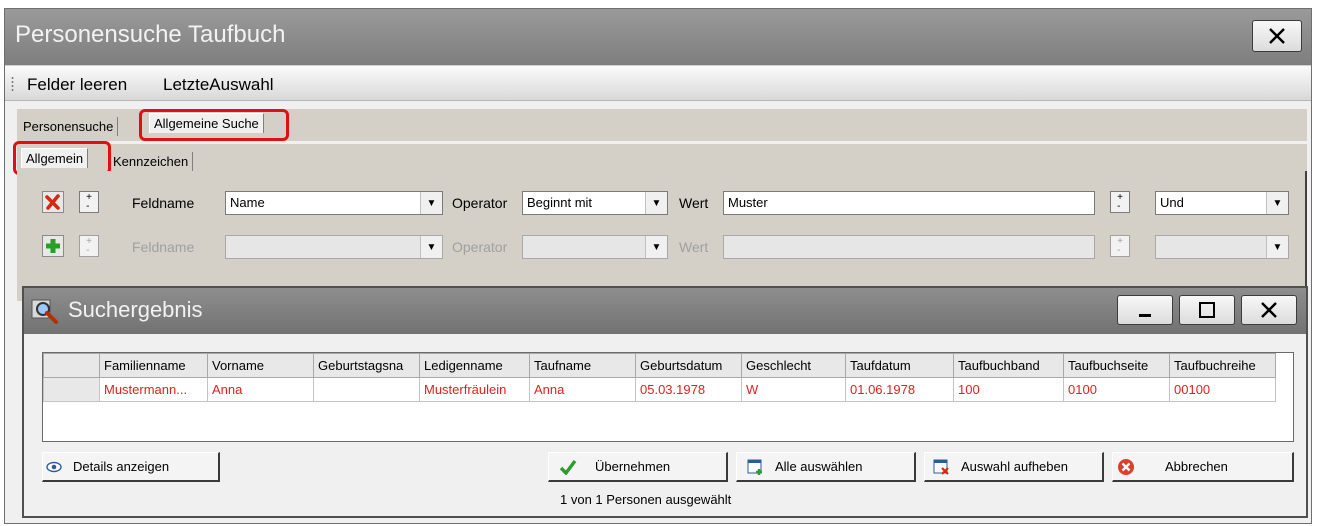  What do you see at coordinates (163, 247) in the screenshot?
I see `feldname-label-disabled: Feldname` at bounding box center [163, 247].